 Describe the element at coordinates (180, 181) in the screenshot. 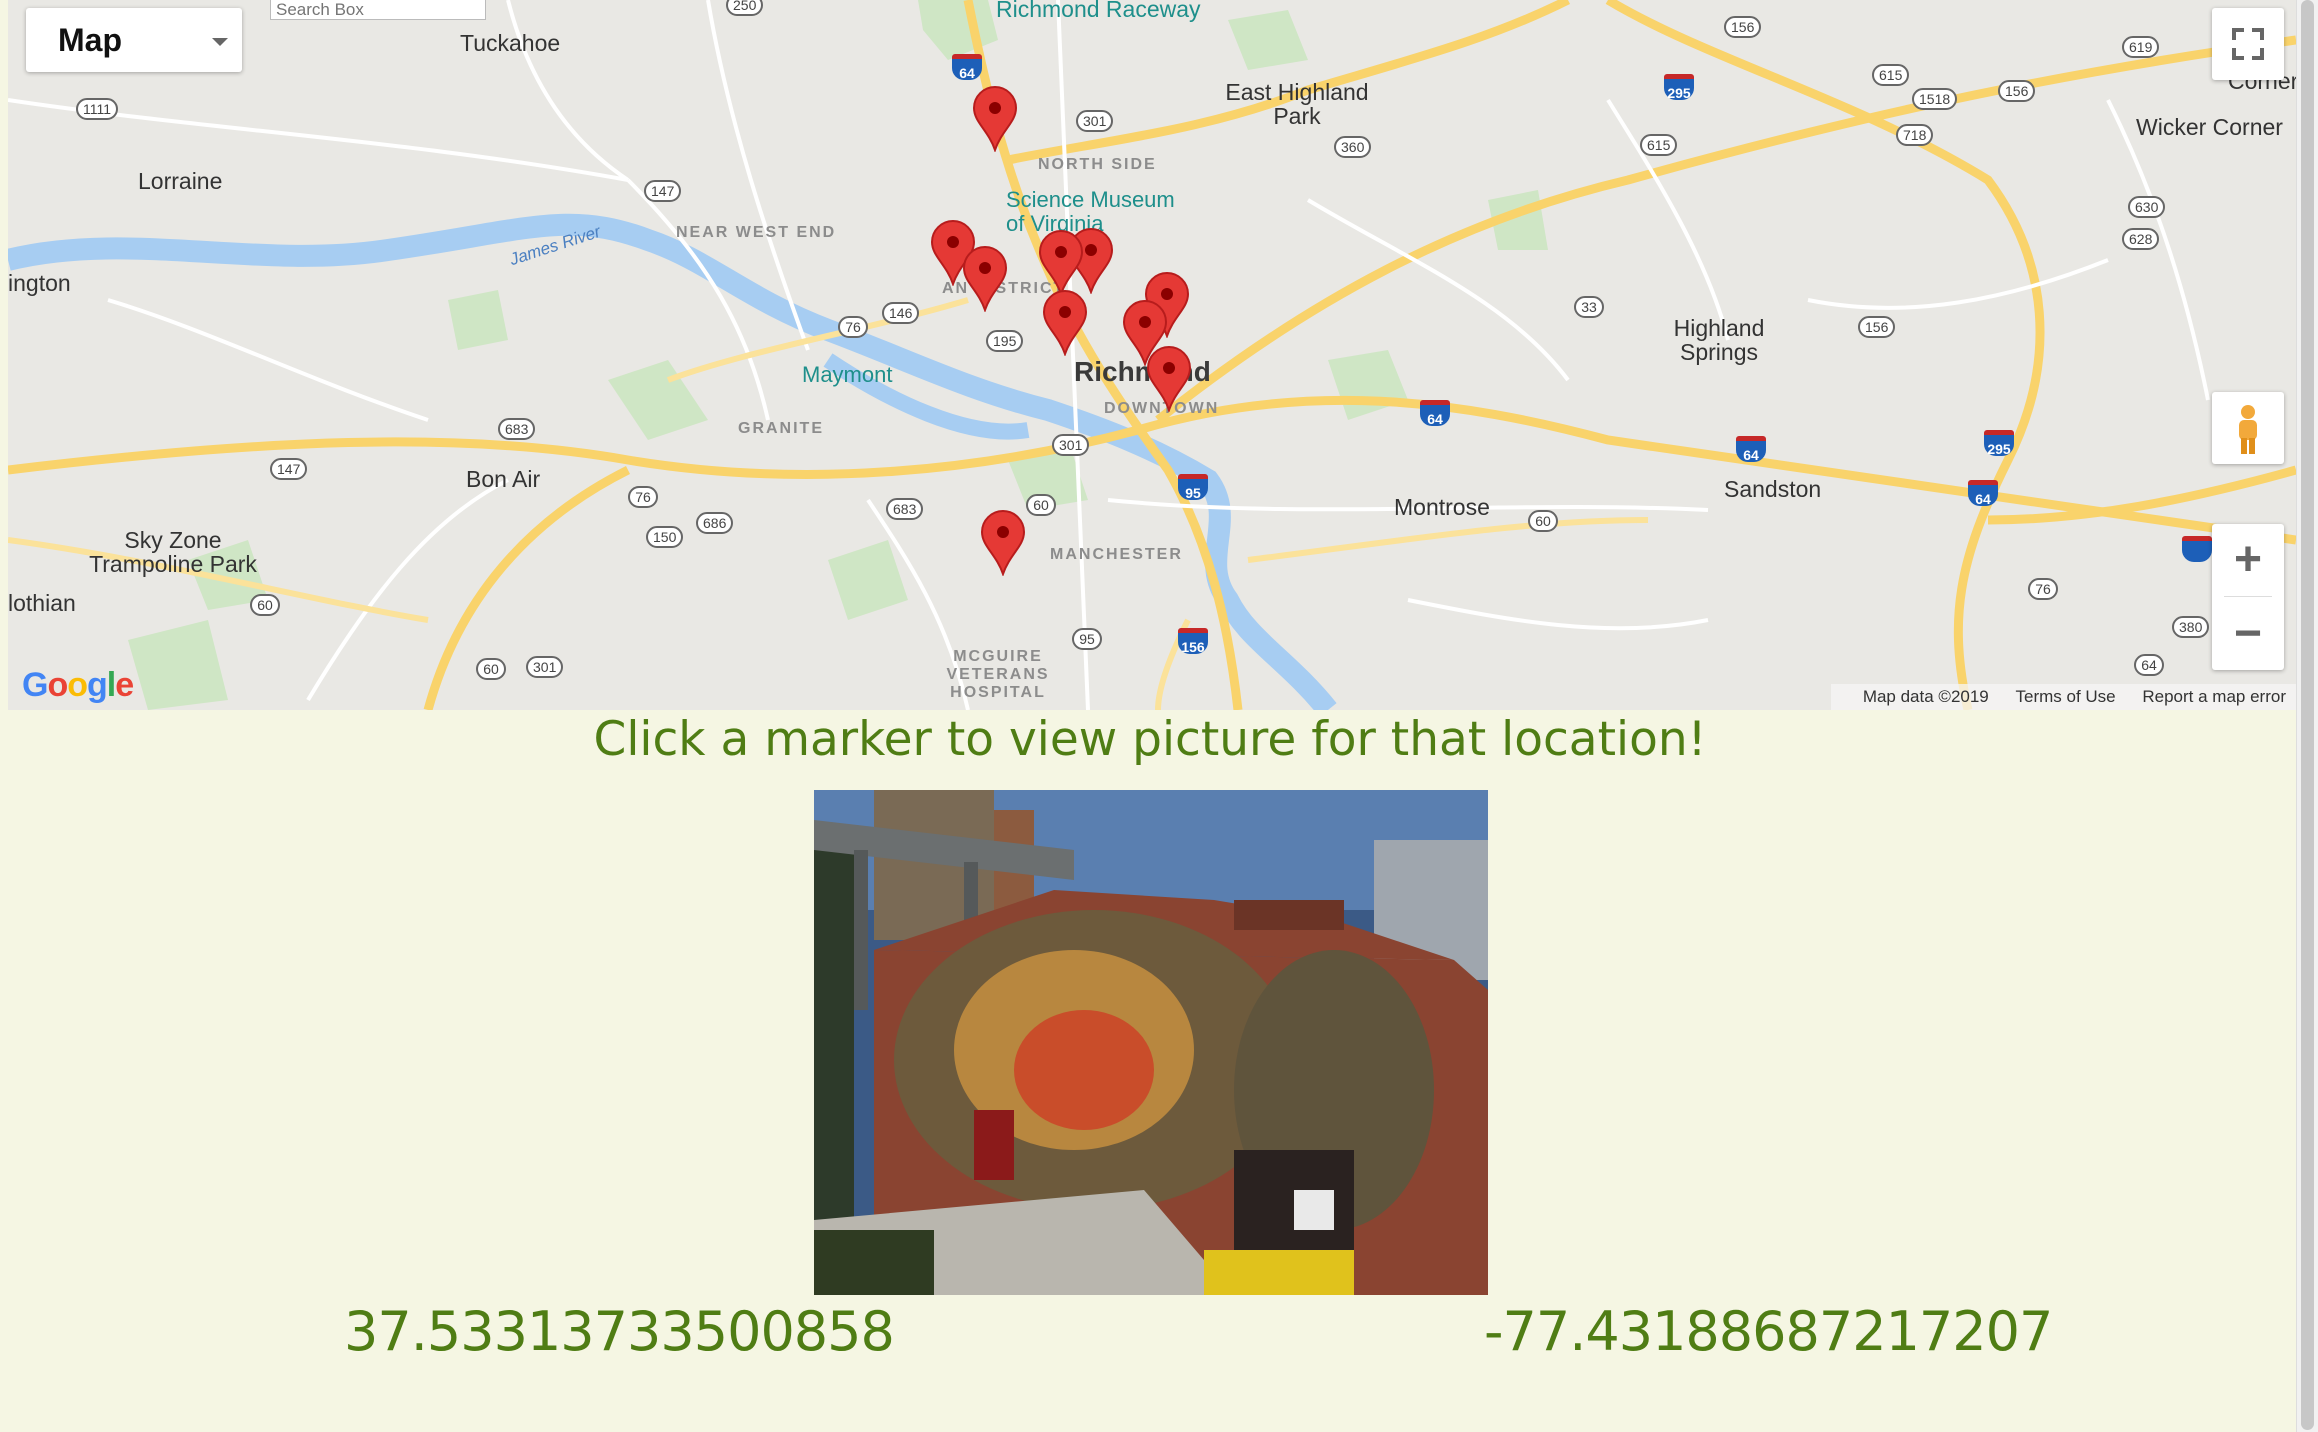

I see `label-lorraine: Lorraine` at that location.